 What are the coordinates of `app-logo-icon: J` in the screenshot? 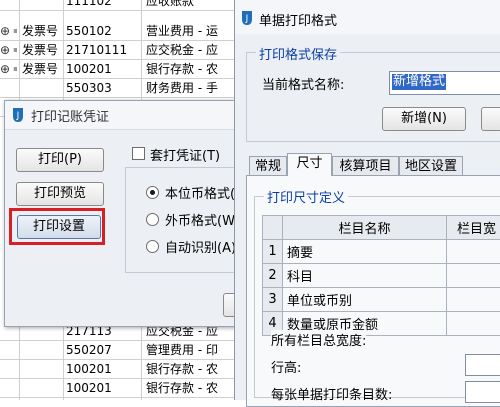 It's located at (18, 115).